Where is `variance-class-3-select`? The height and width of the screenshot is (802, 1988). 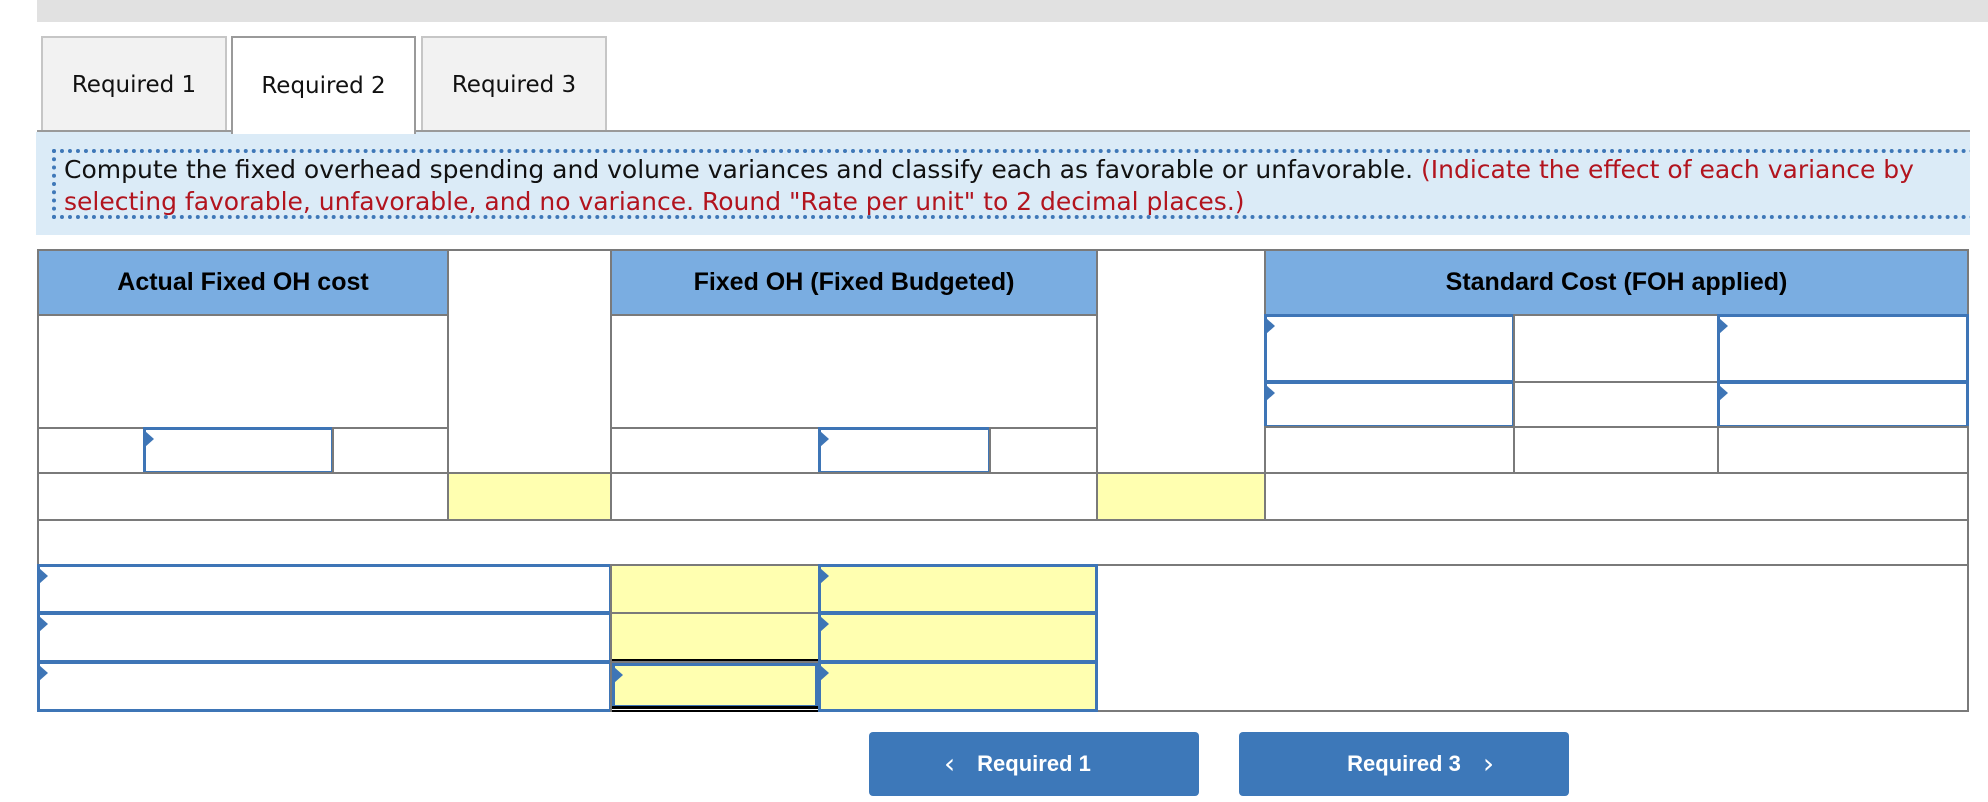
variance-class-3-select is located at coordinates (958, 686).